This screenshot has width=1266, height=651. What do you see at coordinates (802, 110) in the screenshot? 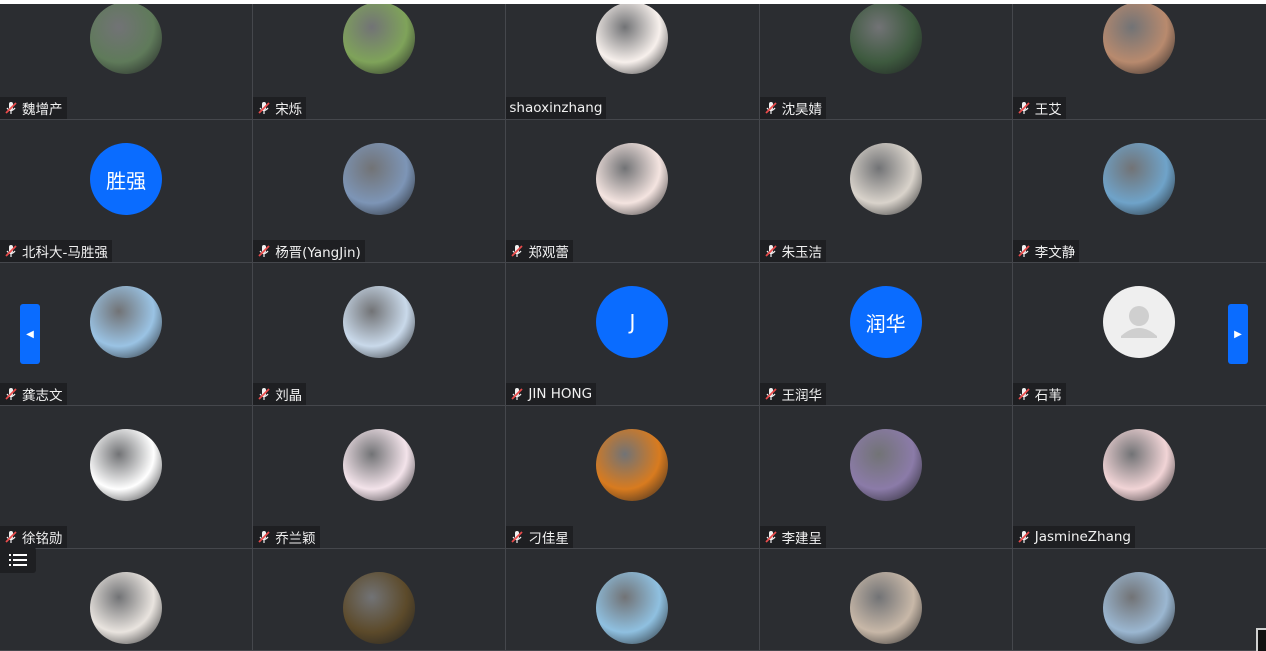
I see `participant-name: 沈昊婧` at bounding box center [802, 110].